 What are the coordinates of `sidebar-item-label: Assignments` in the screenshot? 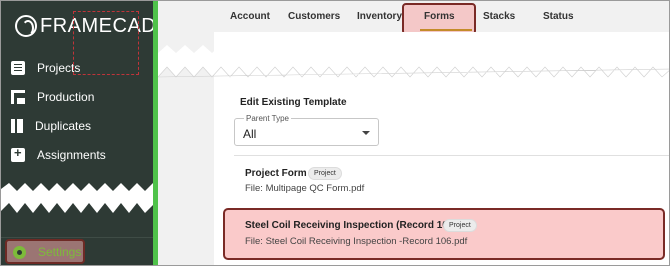 It's located at (71, 155).